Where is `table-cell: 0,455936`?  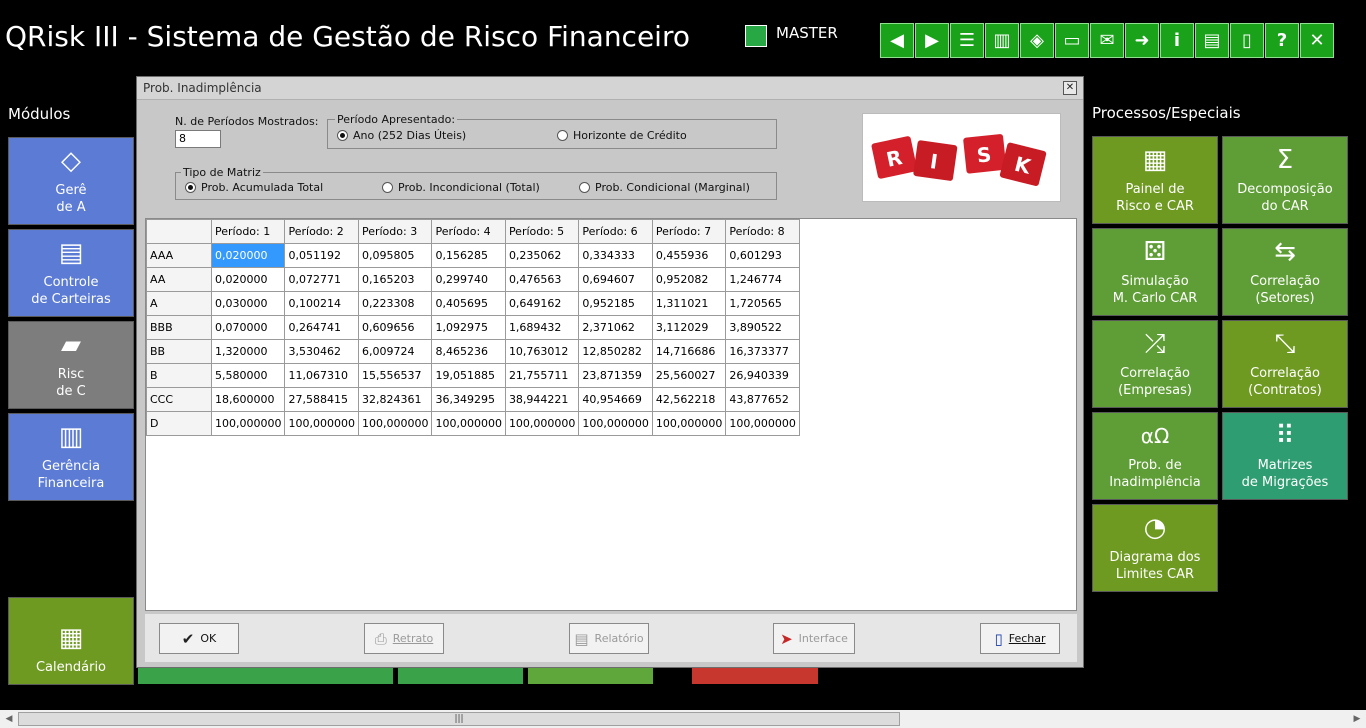 table-cell: 0,455936 is located at coordinates (689, 255).